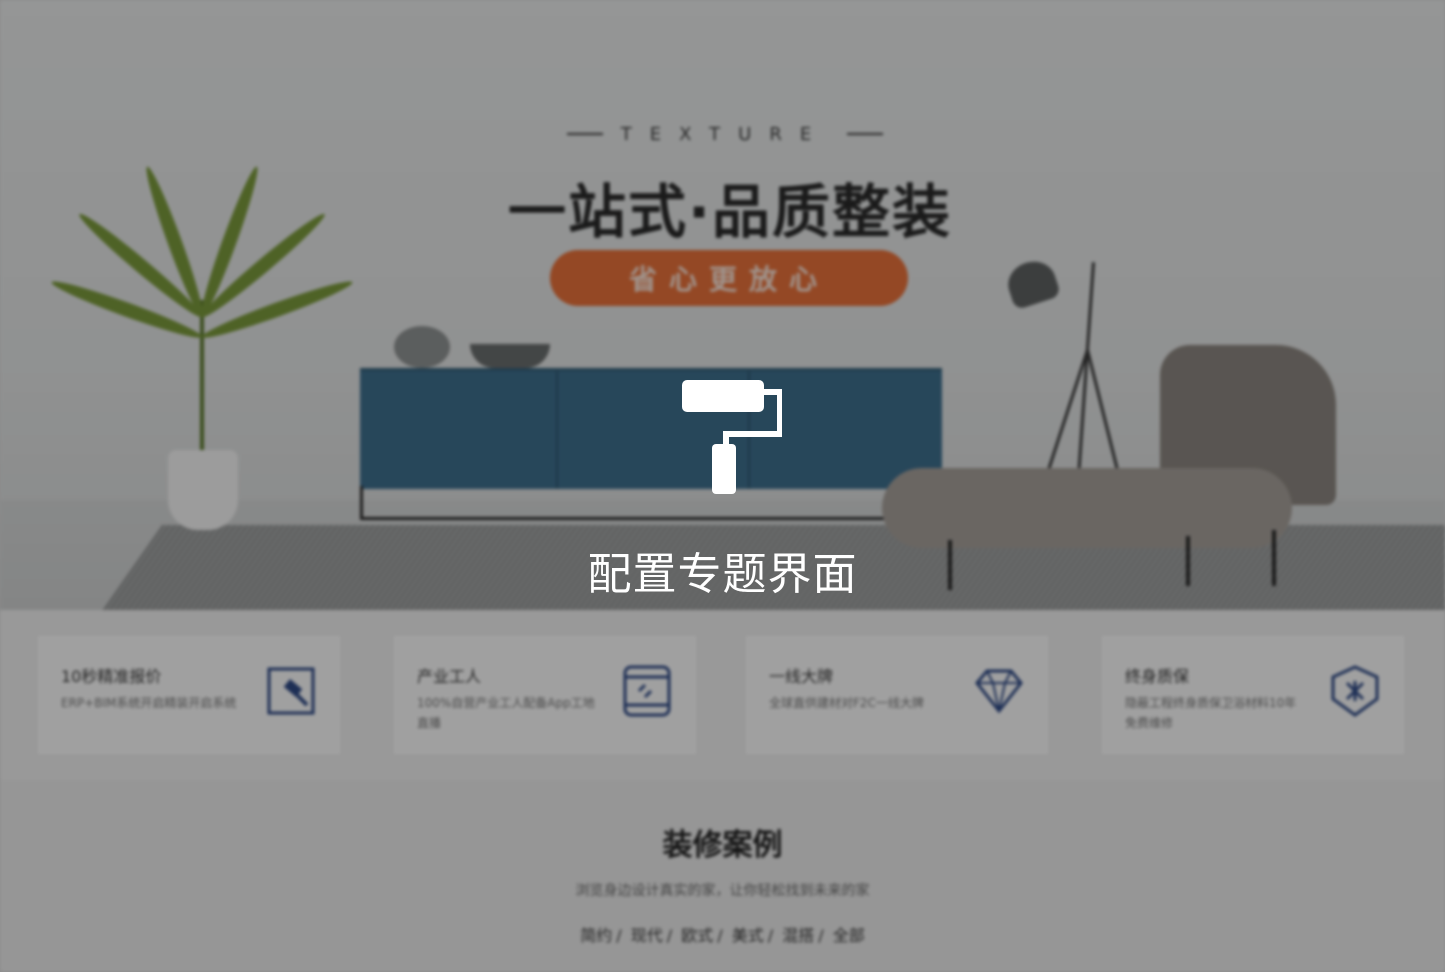 The width and height of the screenshot is (1445, 972). Describe the element at coordinates (722, 574) in the screenshot. I see `overlay-label: 配置专题界面` at that location.